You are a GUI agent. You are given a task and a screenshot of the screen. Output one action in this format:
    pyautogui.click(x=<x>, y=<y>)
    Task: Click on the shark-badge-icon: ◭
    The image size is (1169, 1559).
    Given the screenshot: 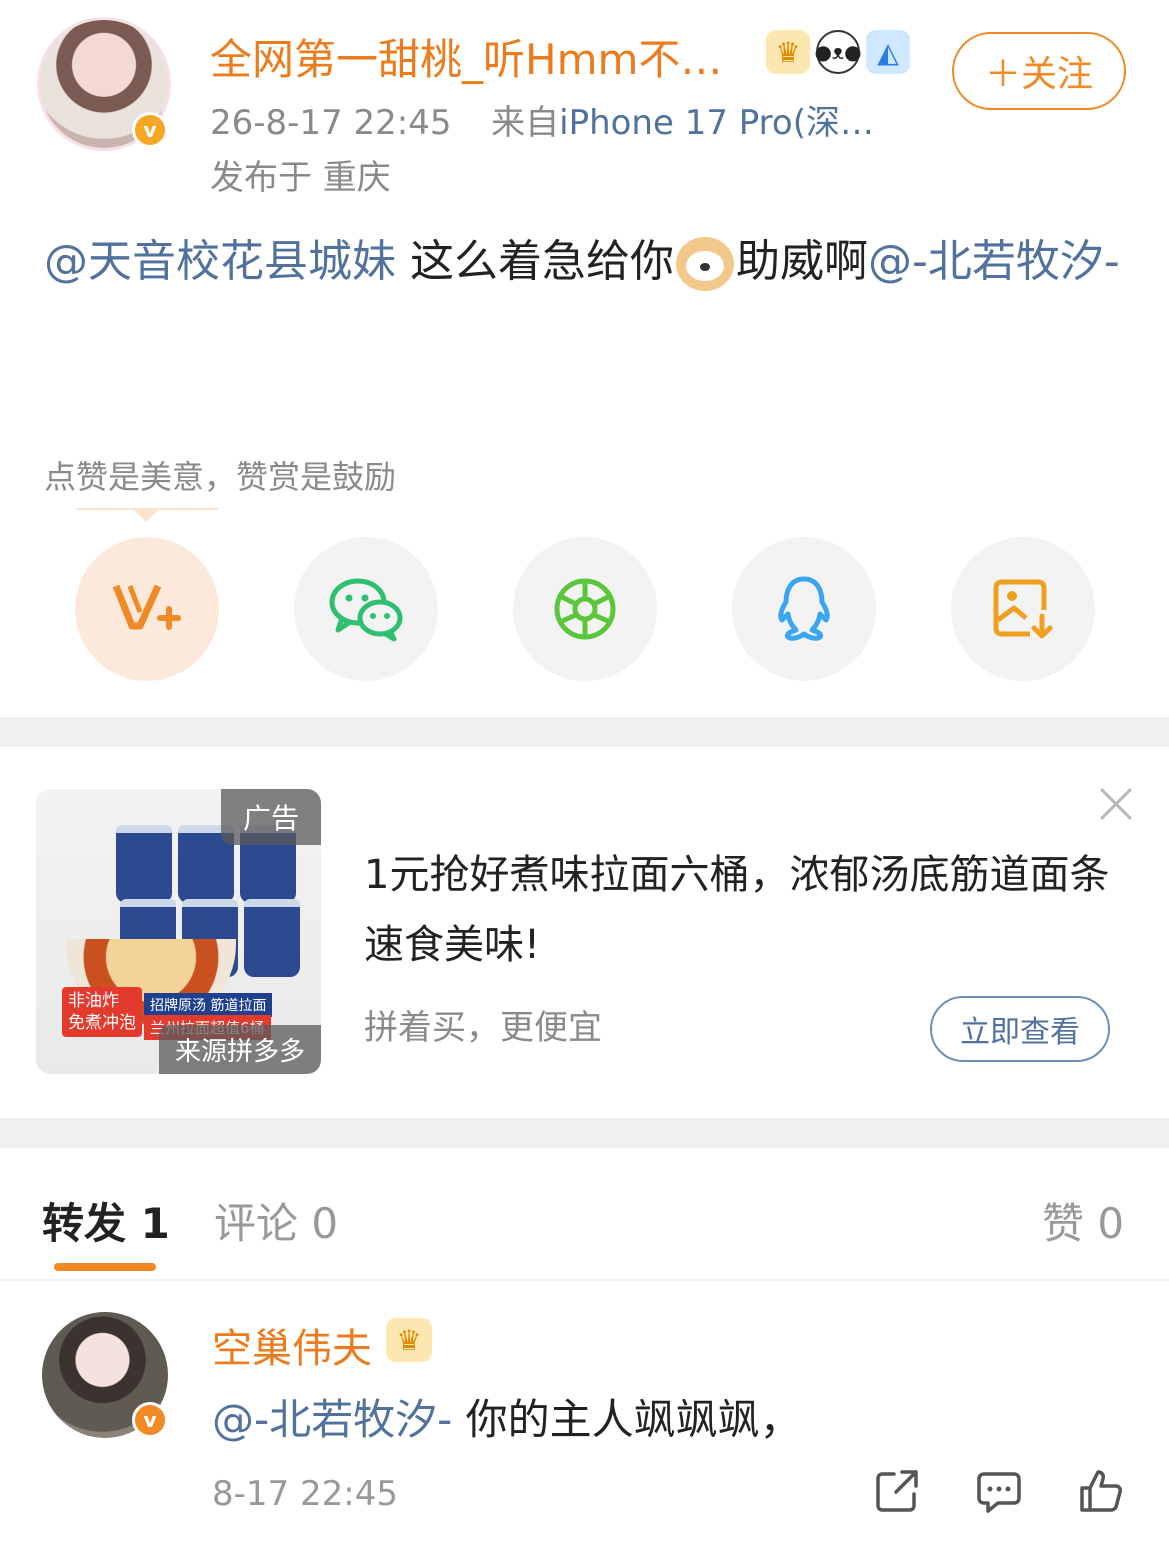 What is the action you would take?
    pyautogui.click(x=888, y=52)
    